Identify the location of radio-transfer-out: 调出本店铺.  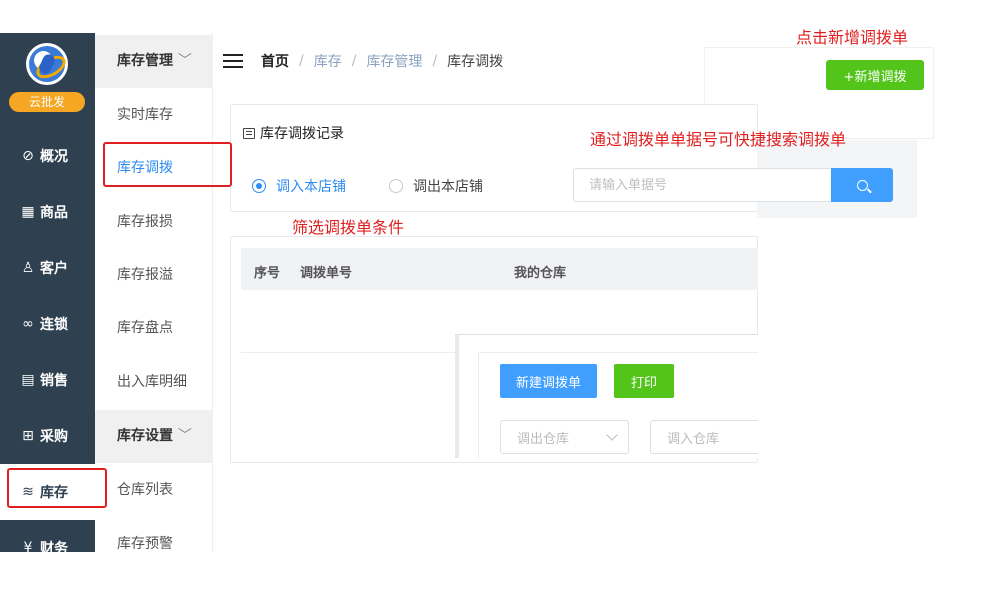
(436, 186).